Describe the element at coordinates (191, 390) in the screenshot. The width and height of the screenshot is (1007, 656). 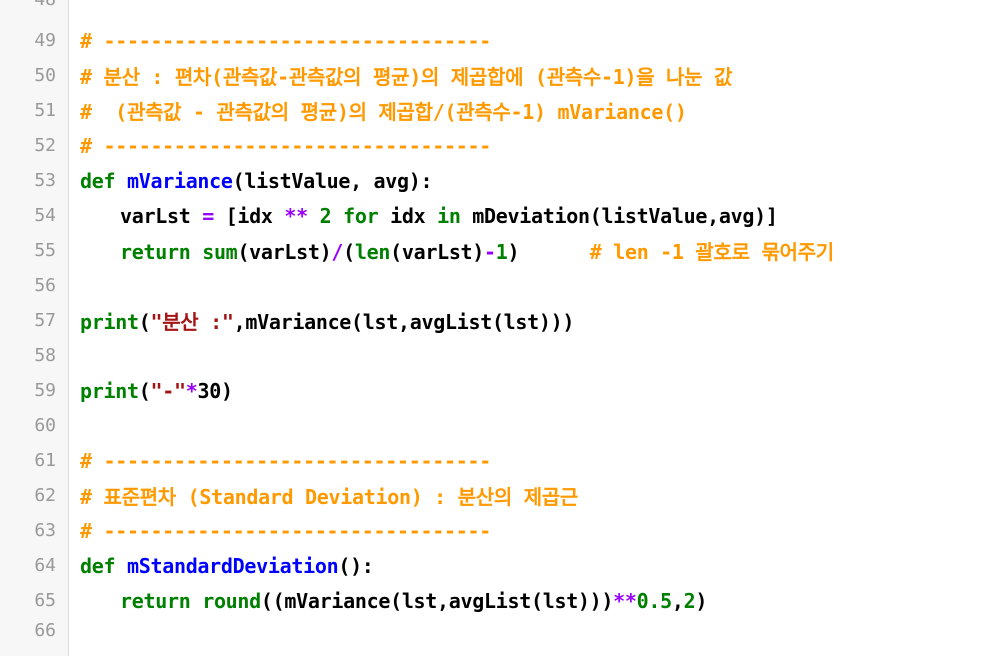
I see `operator: *` at that location.